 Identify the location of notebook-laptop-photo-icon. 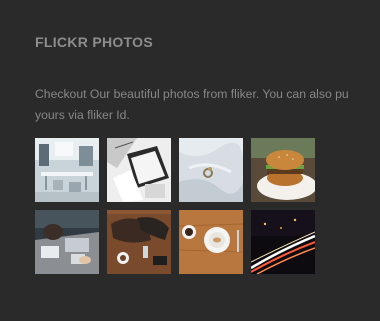
(139, 170).